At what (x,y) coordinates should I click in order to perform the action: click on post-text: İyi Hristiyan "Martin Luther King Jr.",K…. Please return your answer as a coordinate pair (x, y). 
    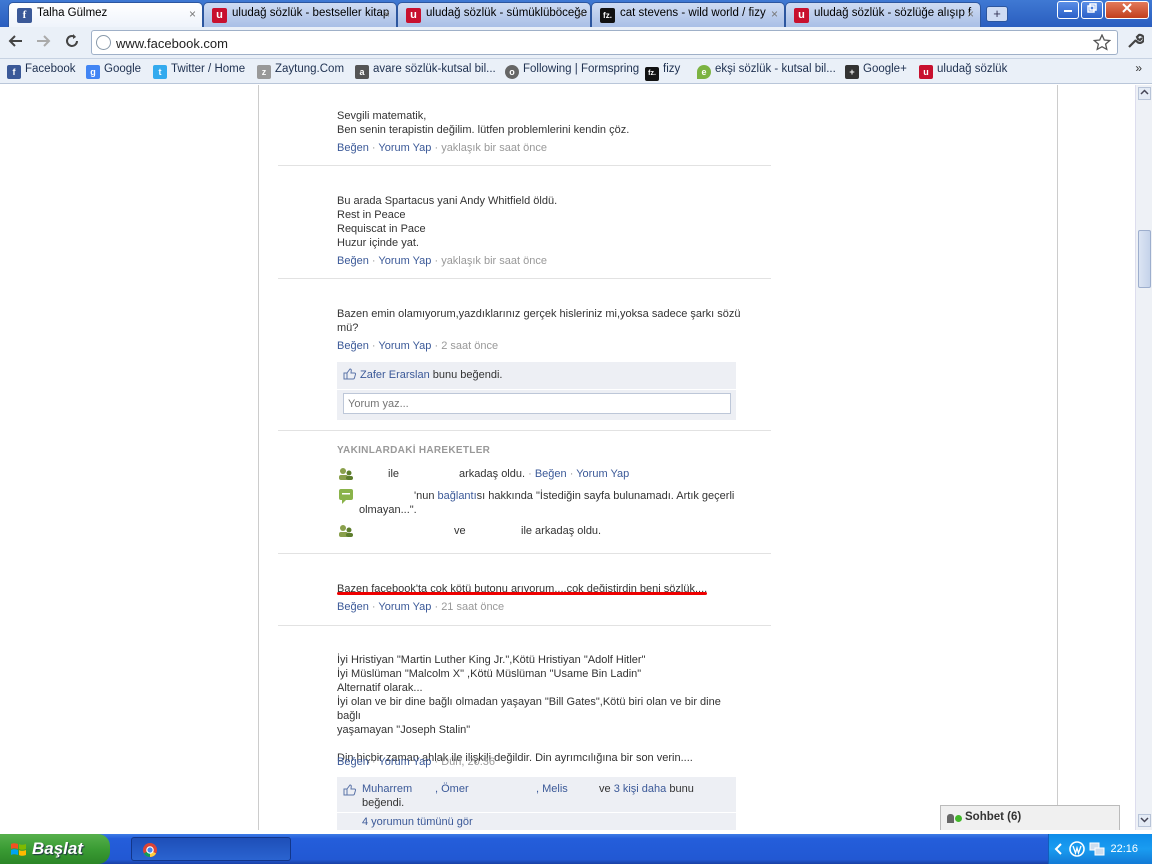
    Looking at the image, I should click on (542, 709).